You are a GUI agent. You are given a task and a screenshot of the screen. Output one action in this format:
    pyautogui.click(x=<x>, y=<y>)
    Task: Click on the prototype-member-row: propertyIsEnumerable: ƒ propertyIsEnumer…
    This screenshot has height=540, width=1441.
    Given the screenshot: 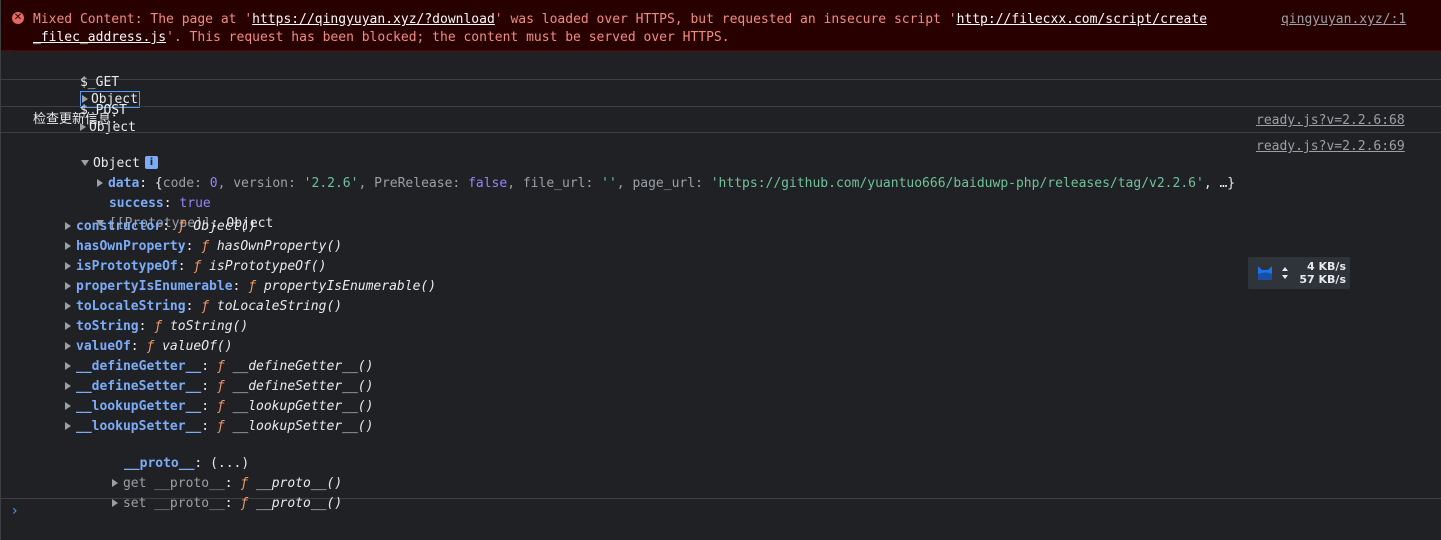 What is the action you would take?
    pyautogui.click(x=250, y=286)
    